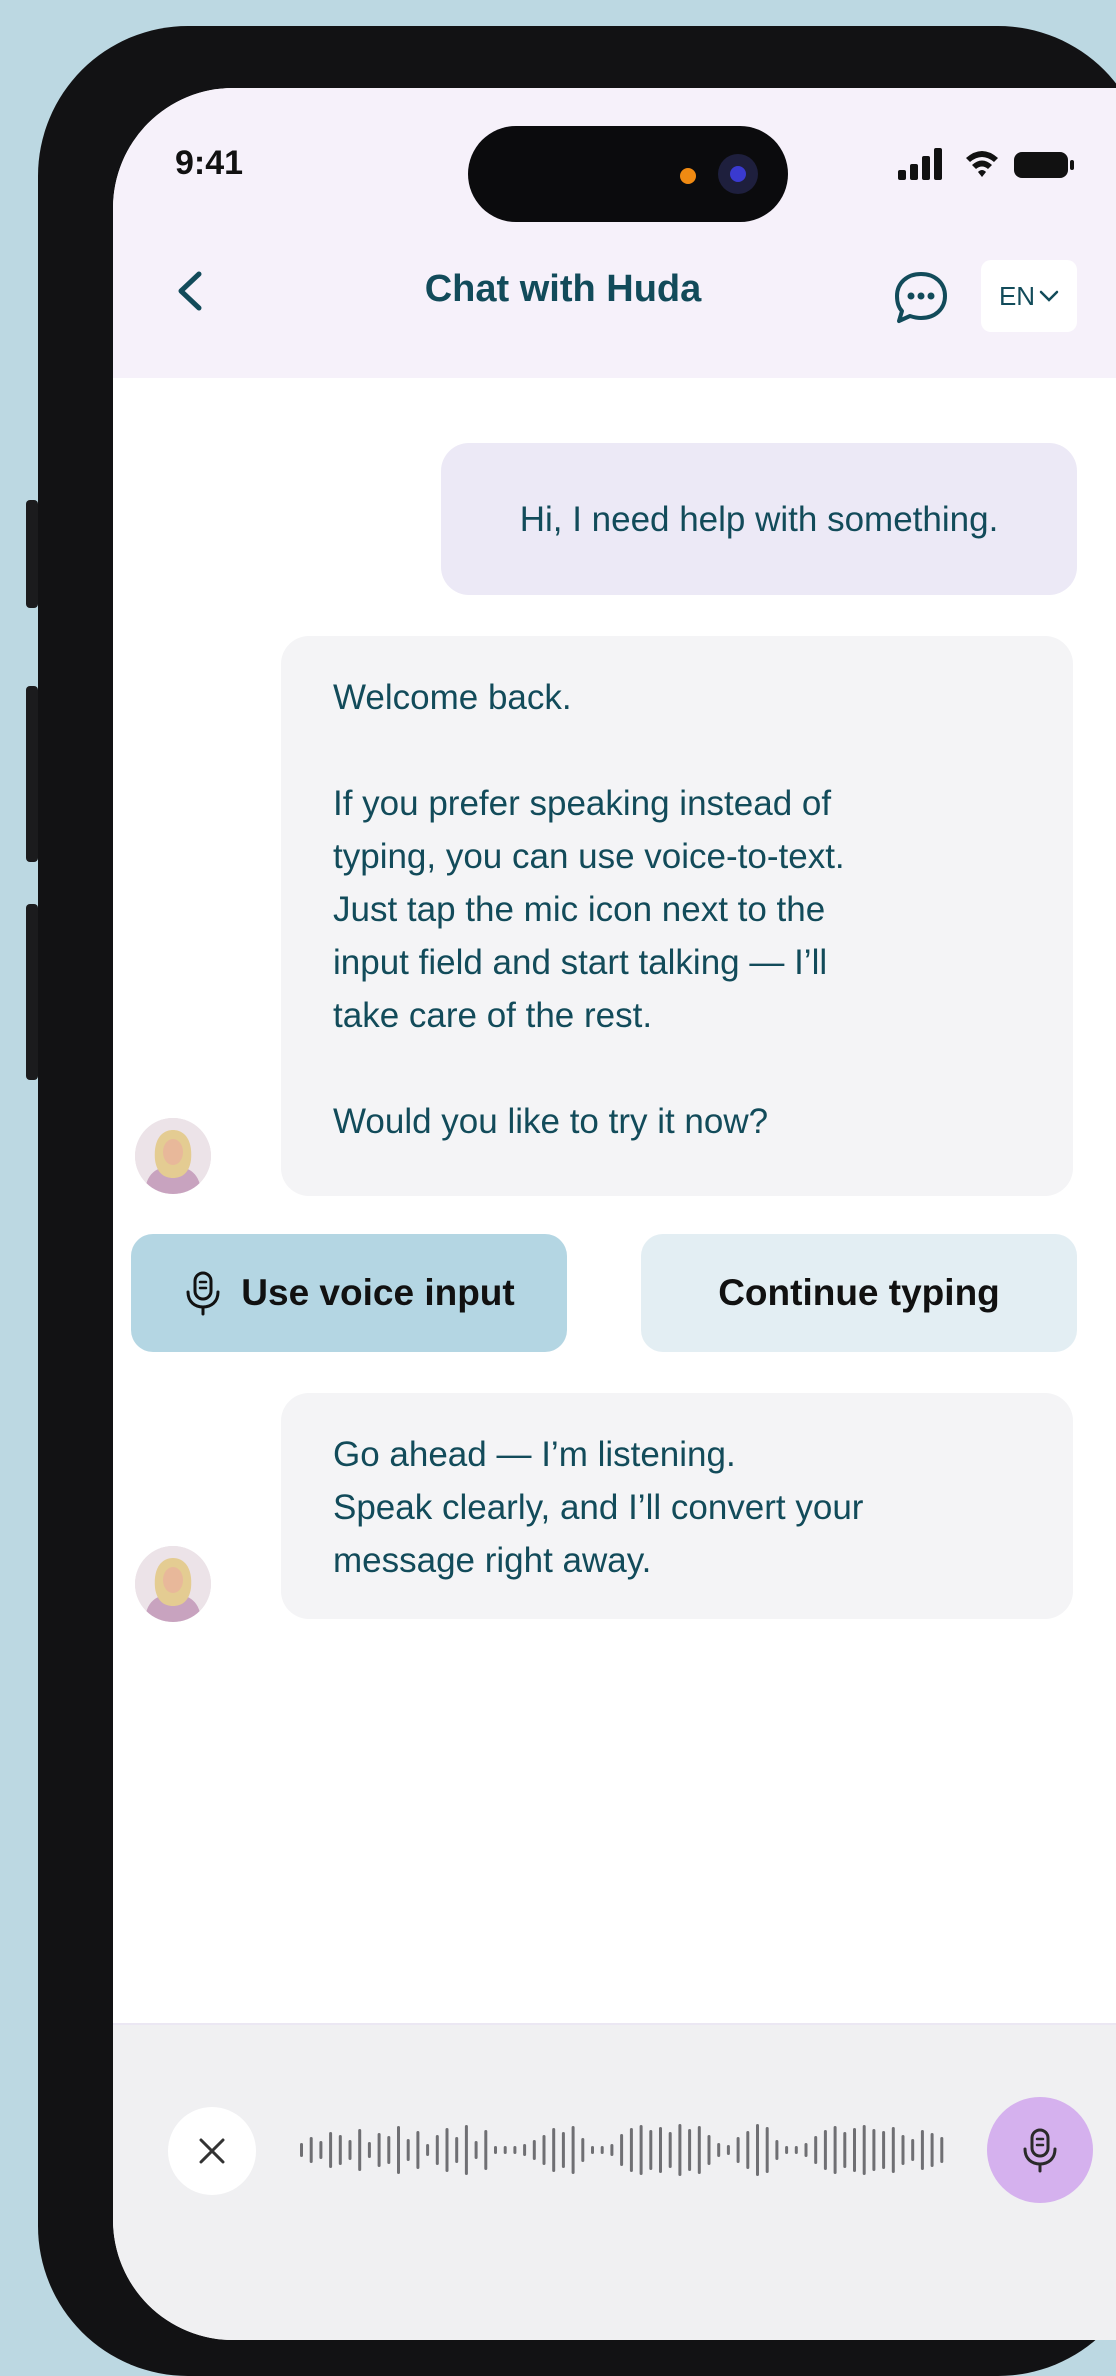 The width and height of the screenshot is (1116, 2376). Describe the element at coordinates (378, 1292) in the screenshot. I see `use-voice-input-label: Use voice input` at that location.